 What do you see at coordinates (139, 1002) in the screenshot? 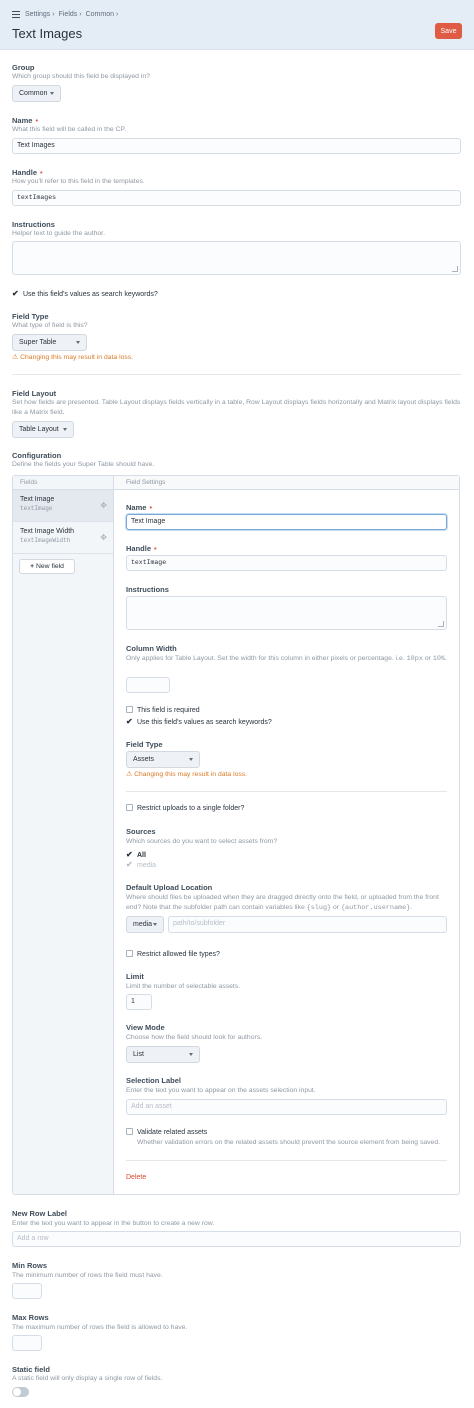
I see `fs-limit-input: 1` at bounding box center [139, 1002].